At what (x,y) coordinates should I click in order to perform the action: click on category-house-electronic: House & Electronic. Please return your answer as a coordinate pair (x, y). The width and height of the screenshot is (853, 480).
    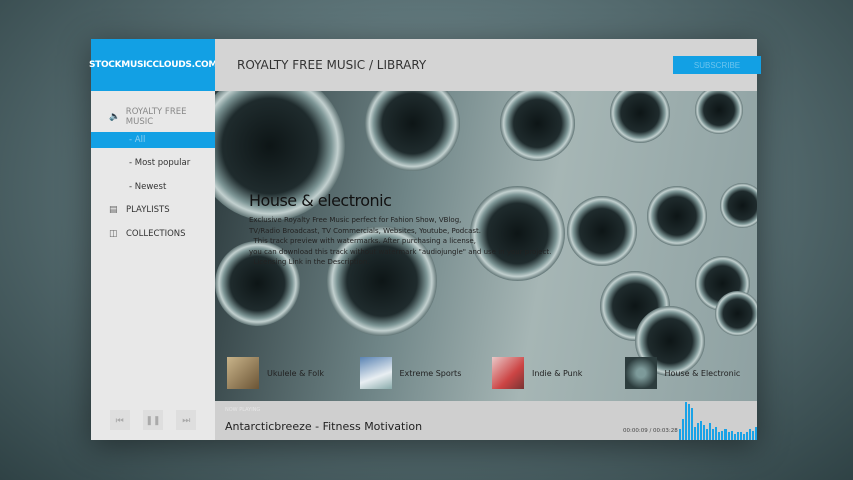
    Looking at the image, I should click on (691, 373).